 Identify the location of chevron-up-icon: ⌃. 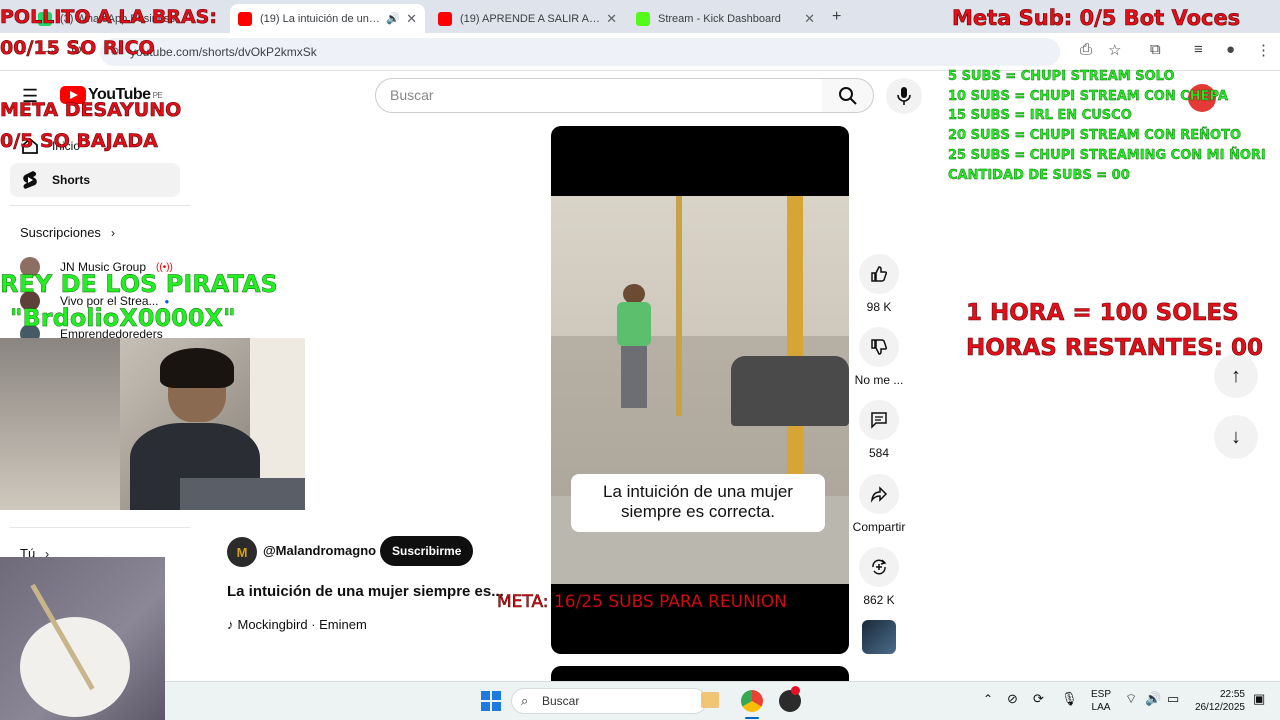
(988, 699).